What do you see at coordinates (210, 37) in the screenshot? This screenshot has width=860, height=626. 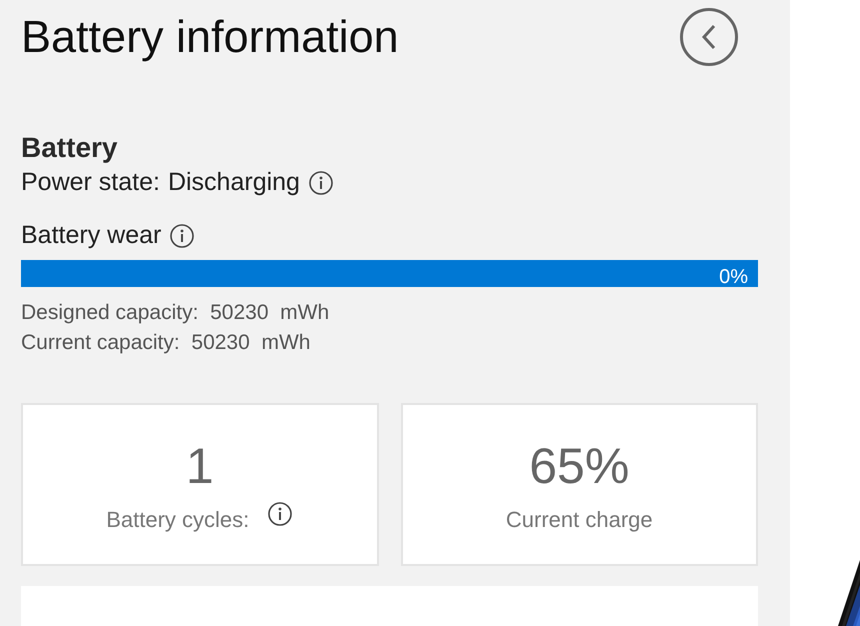 I see `page-title: Battery information` at bounding box center [210, 37].